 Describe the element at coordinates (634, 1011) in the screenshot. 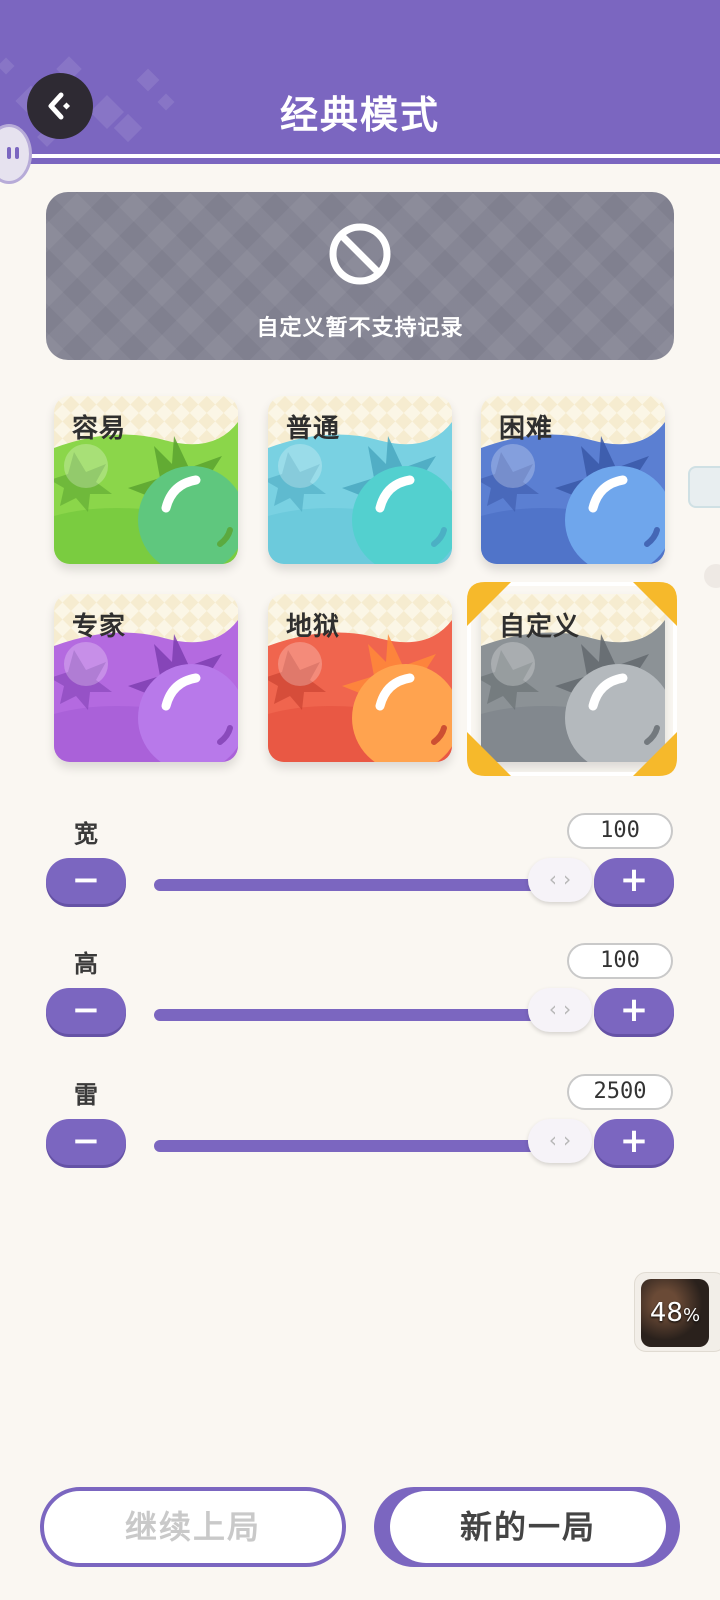

I see `increase-height-button: +` at that location.